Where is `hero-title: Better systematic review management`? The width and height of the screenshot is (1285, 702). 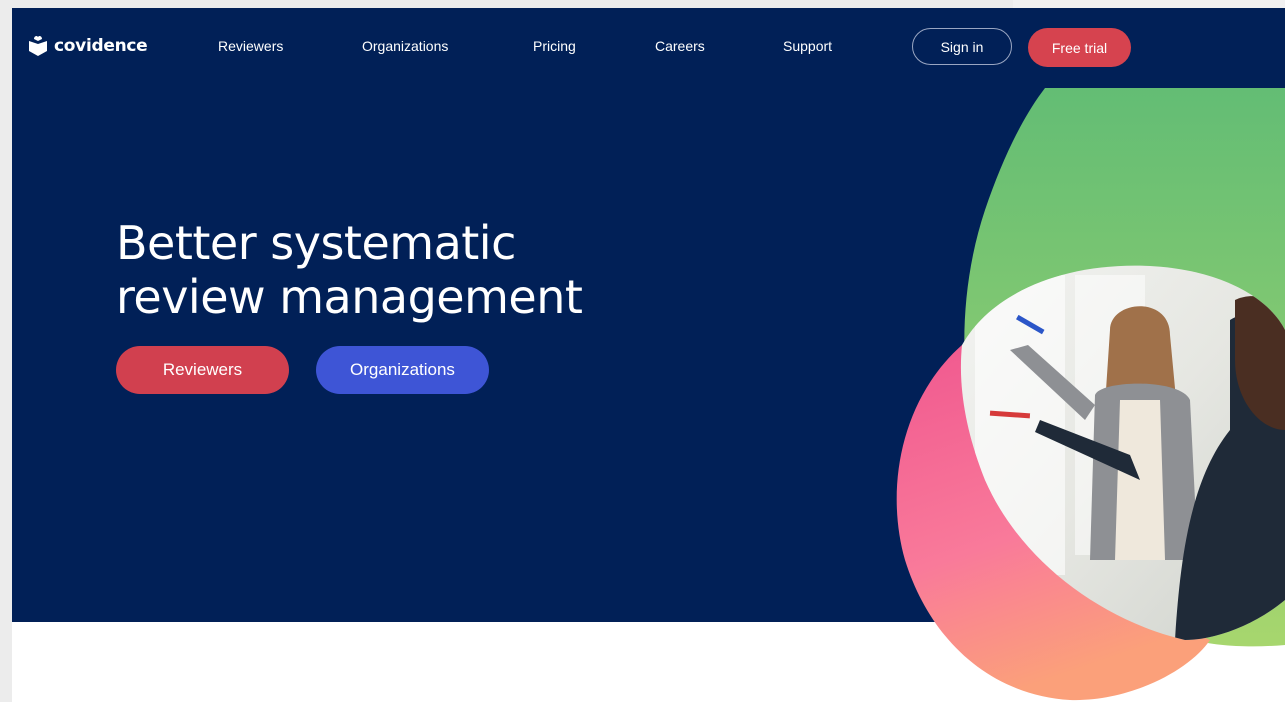 hero-title: Better systematic review management is located at coordinates (349, 270).